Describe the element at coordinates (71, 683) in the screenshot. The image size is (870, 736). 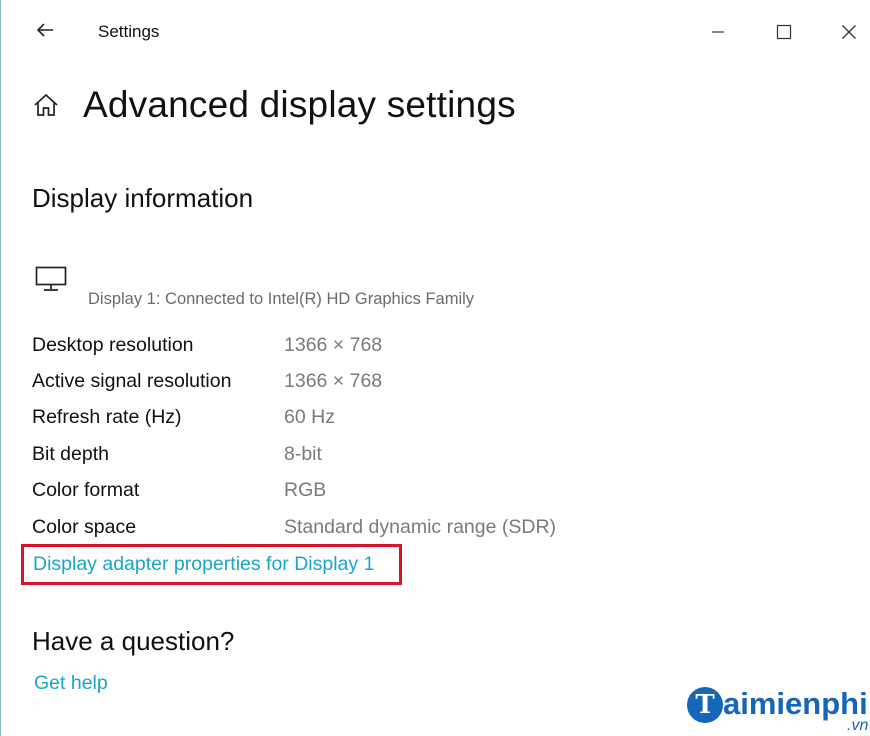
I see `get-help-link: Get help` at that location.